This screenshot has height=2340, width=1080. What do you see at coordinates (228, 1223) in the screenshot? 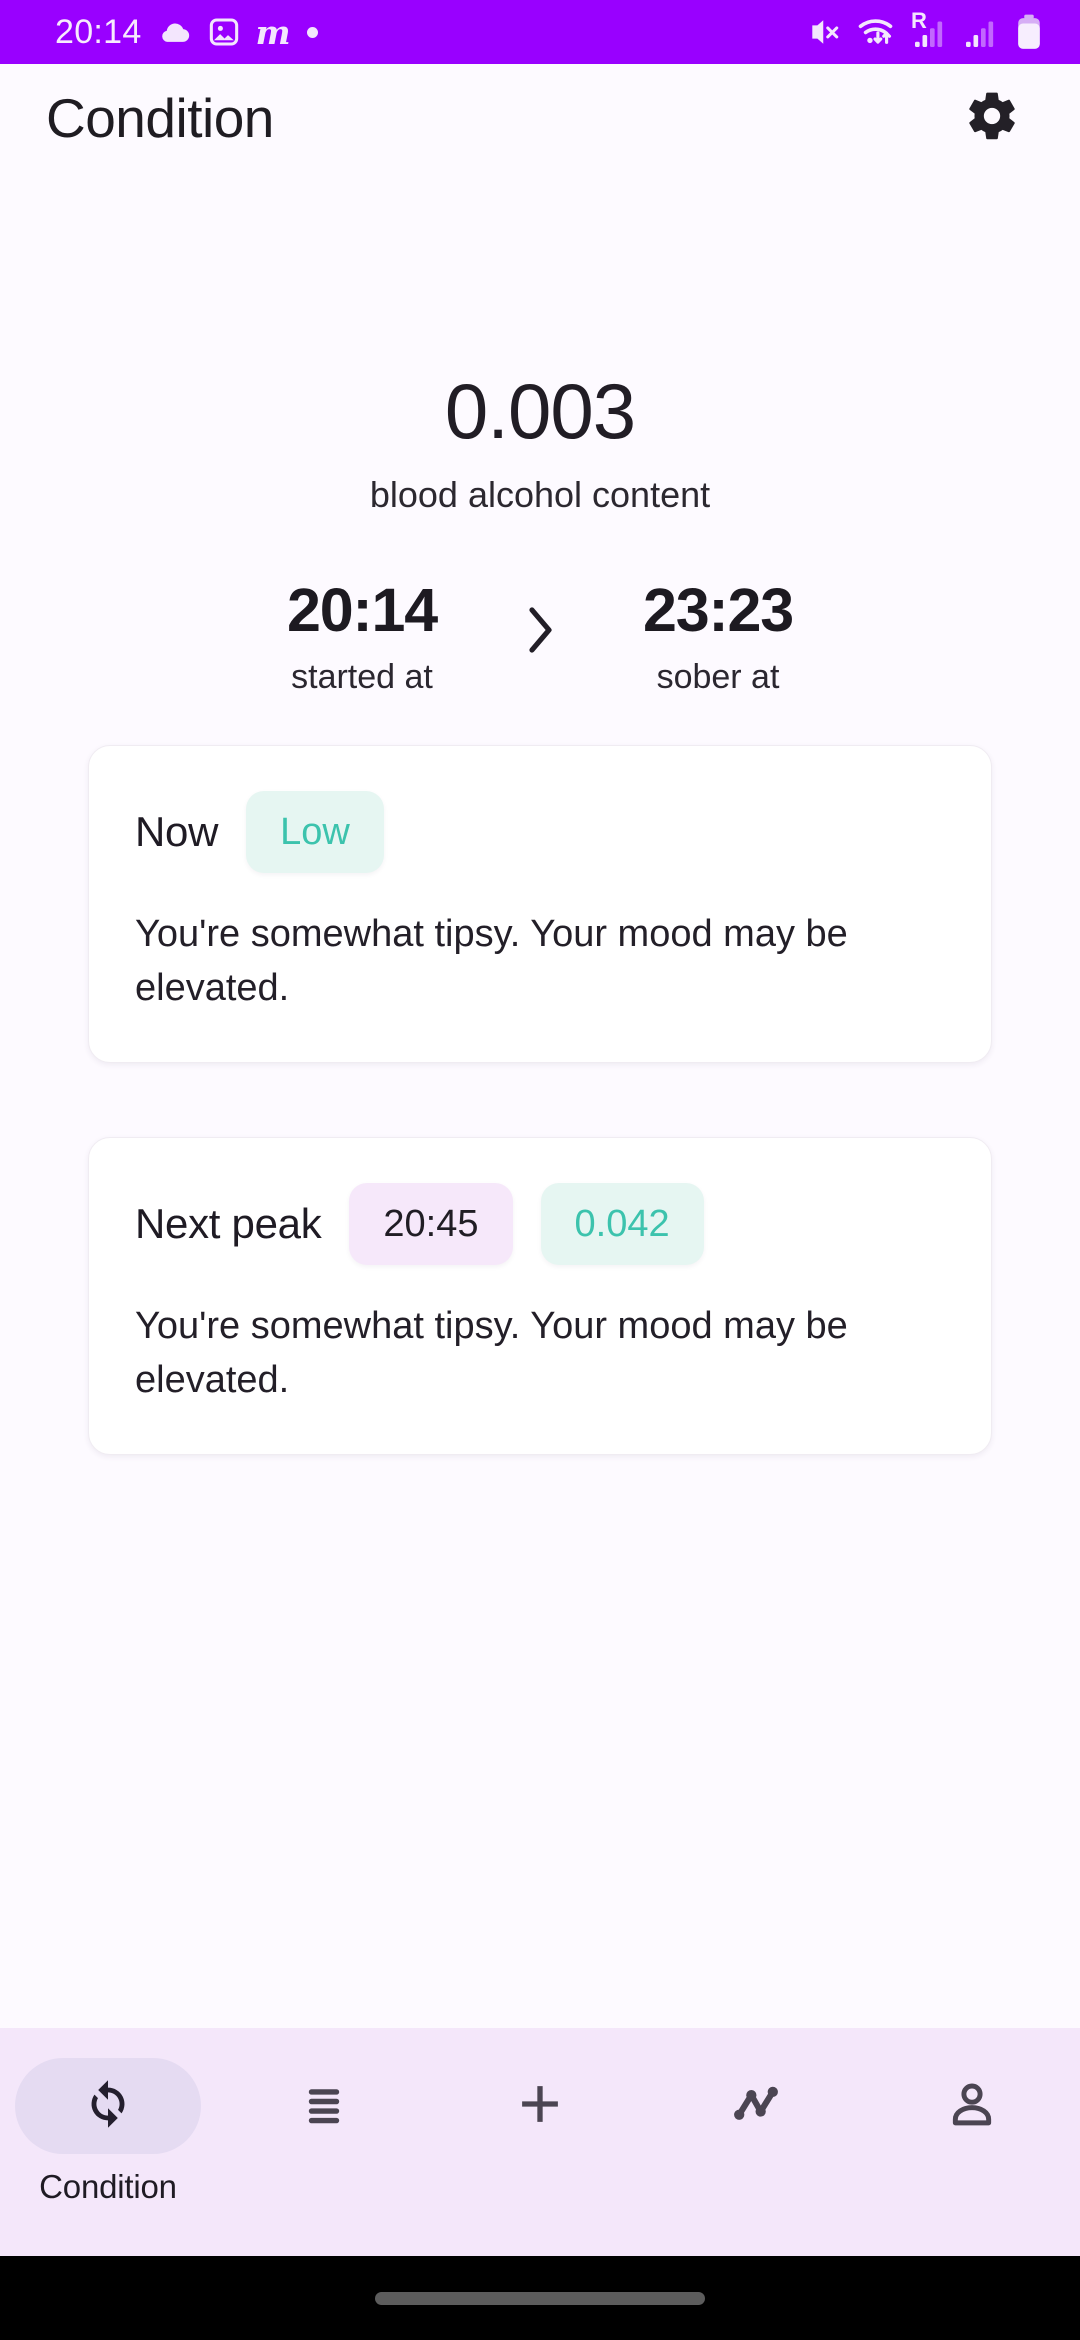
I see `card-title: Next peak` at bounding box center [228, 1223].